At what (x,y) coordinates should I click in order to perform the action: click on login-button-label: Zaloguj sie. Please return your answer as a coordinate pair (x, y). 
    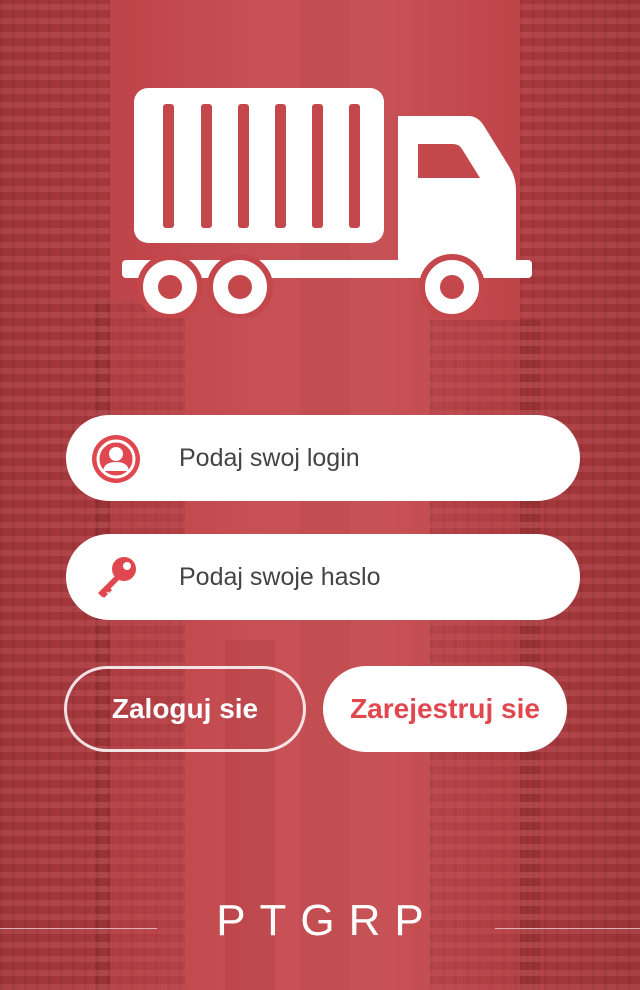
    Looking at the image, I should click on (185, 708).